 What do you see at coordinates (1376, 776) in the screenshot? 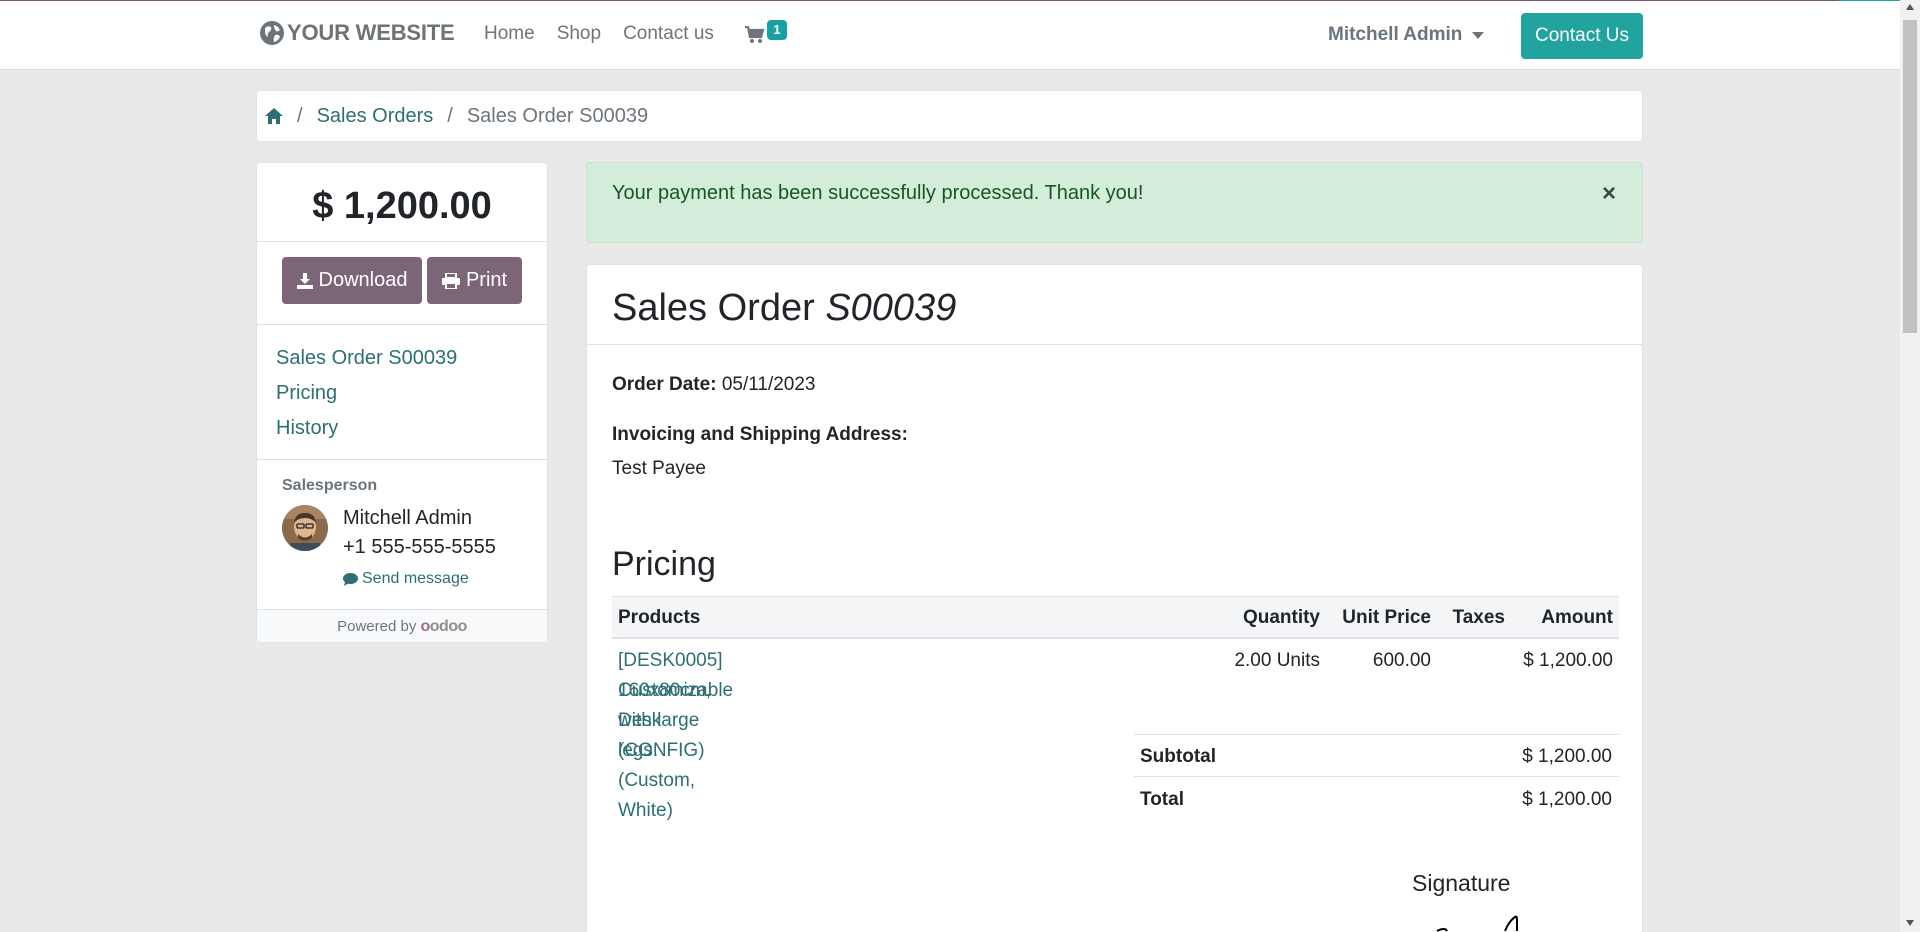
I see `total-divider` at bounding box center [1376, 776].